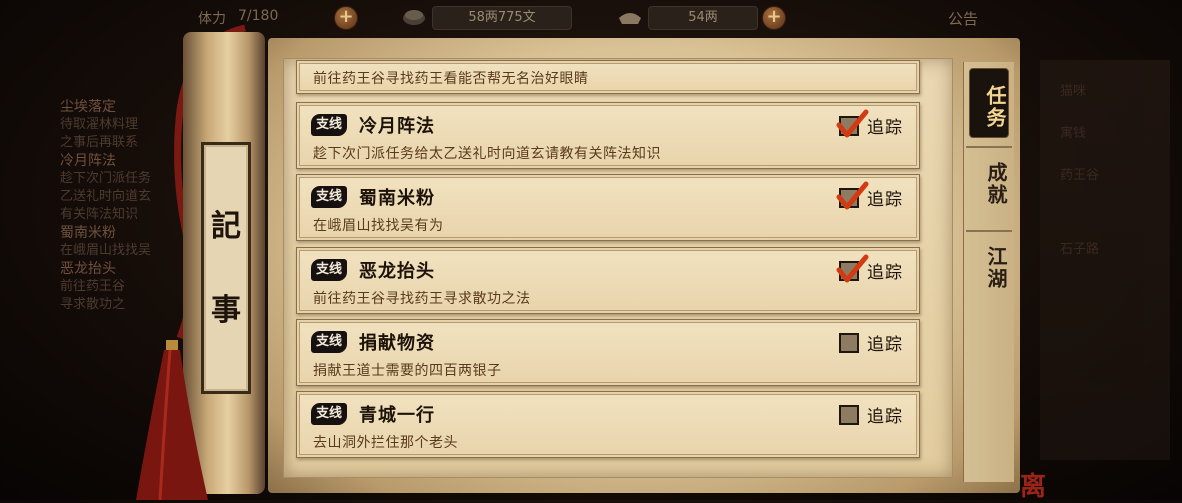  I want to click on quest-card: 支线 青城一行 去山洞外拦住那个老头 追踪, so click(608, 424).